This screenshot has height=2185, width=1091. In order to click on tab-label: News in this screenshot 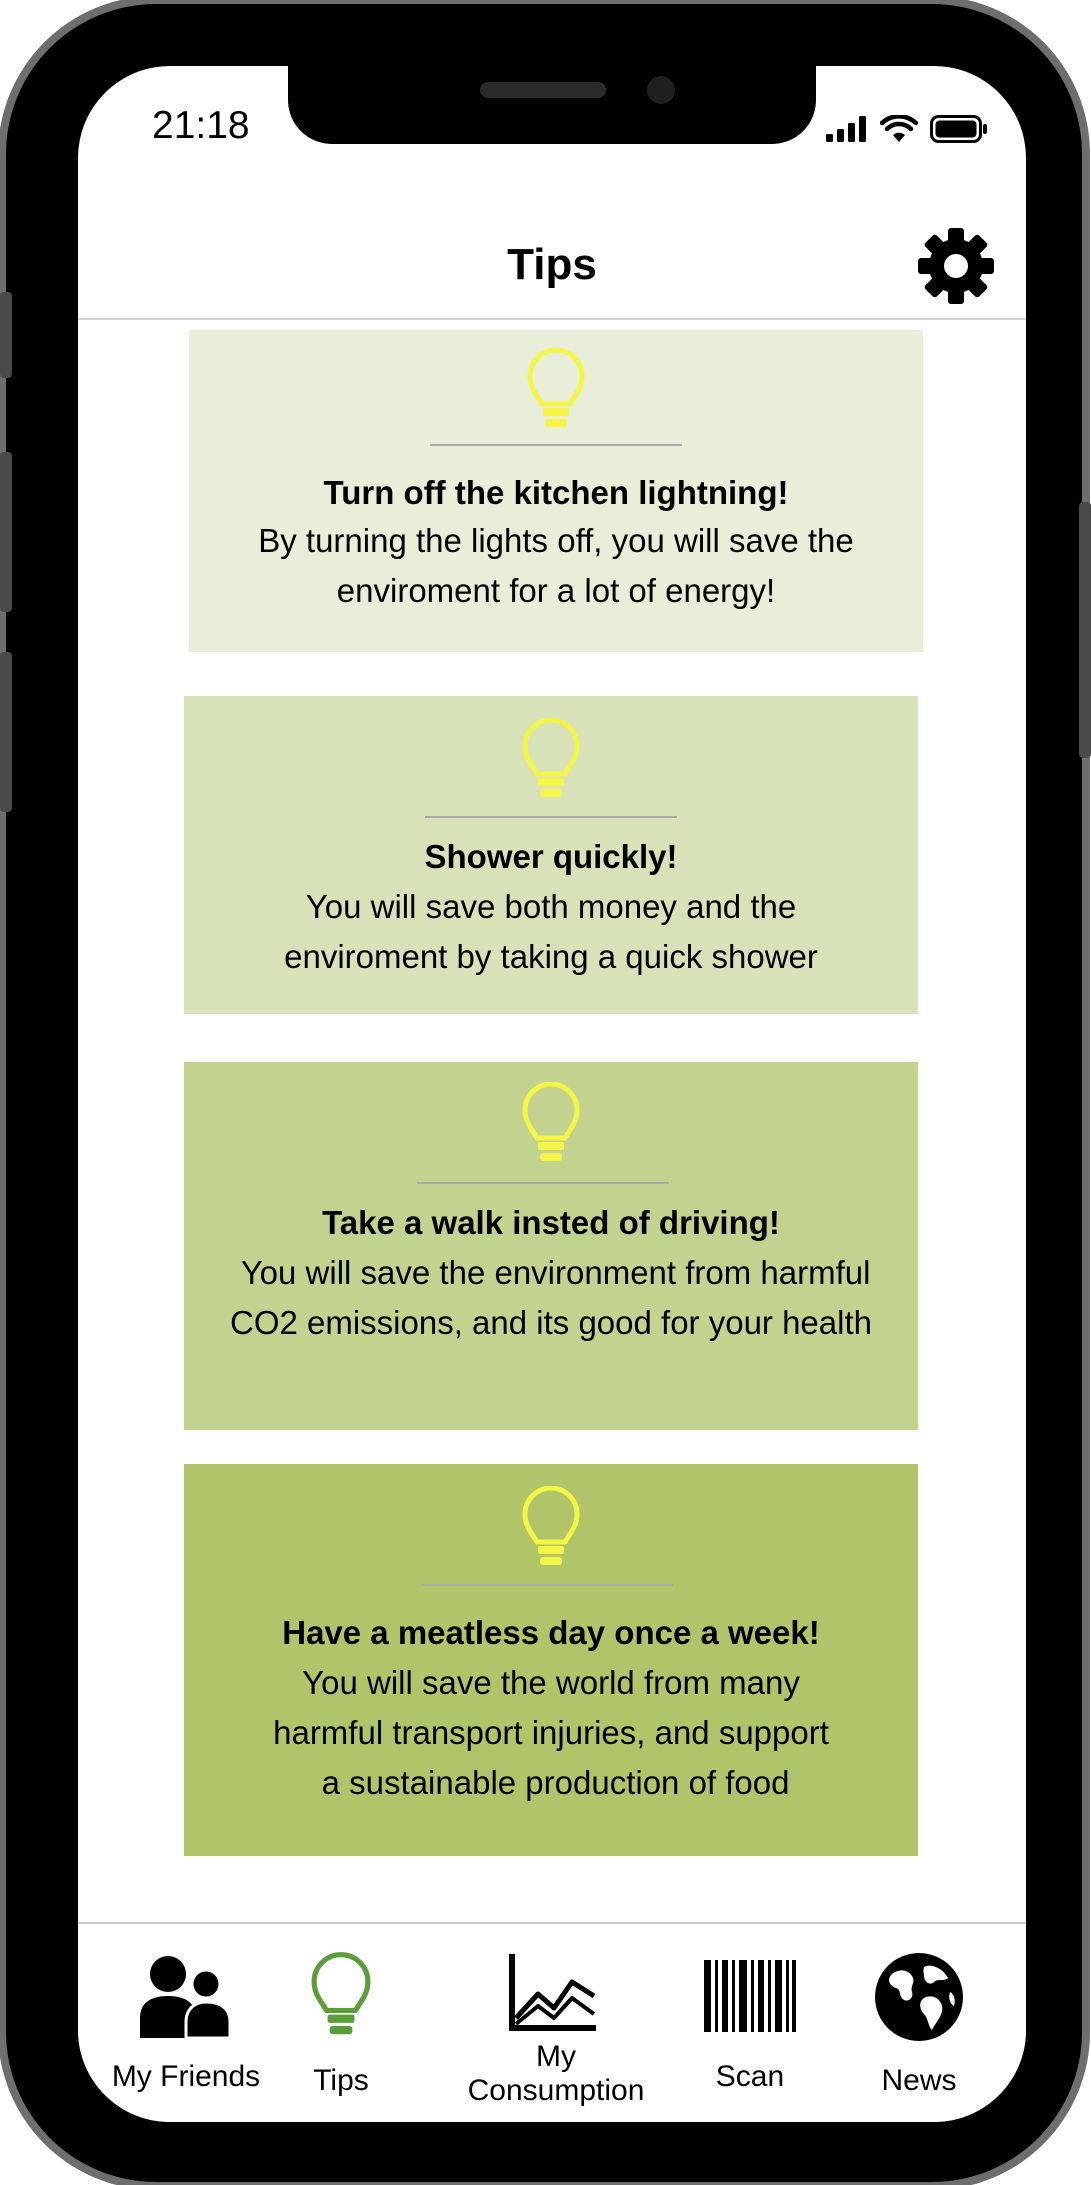, I will do `click(919, 2080)`.